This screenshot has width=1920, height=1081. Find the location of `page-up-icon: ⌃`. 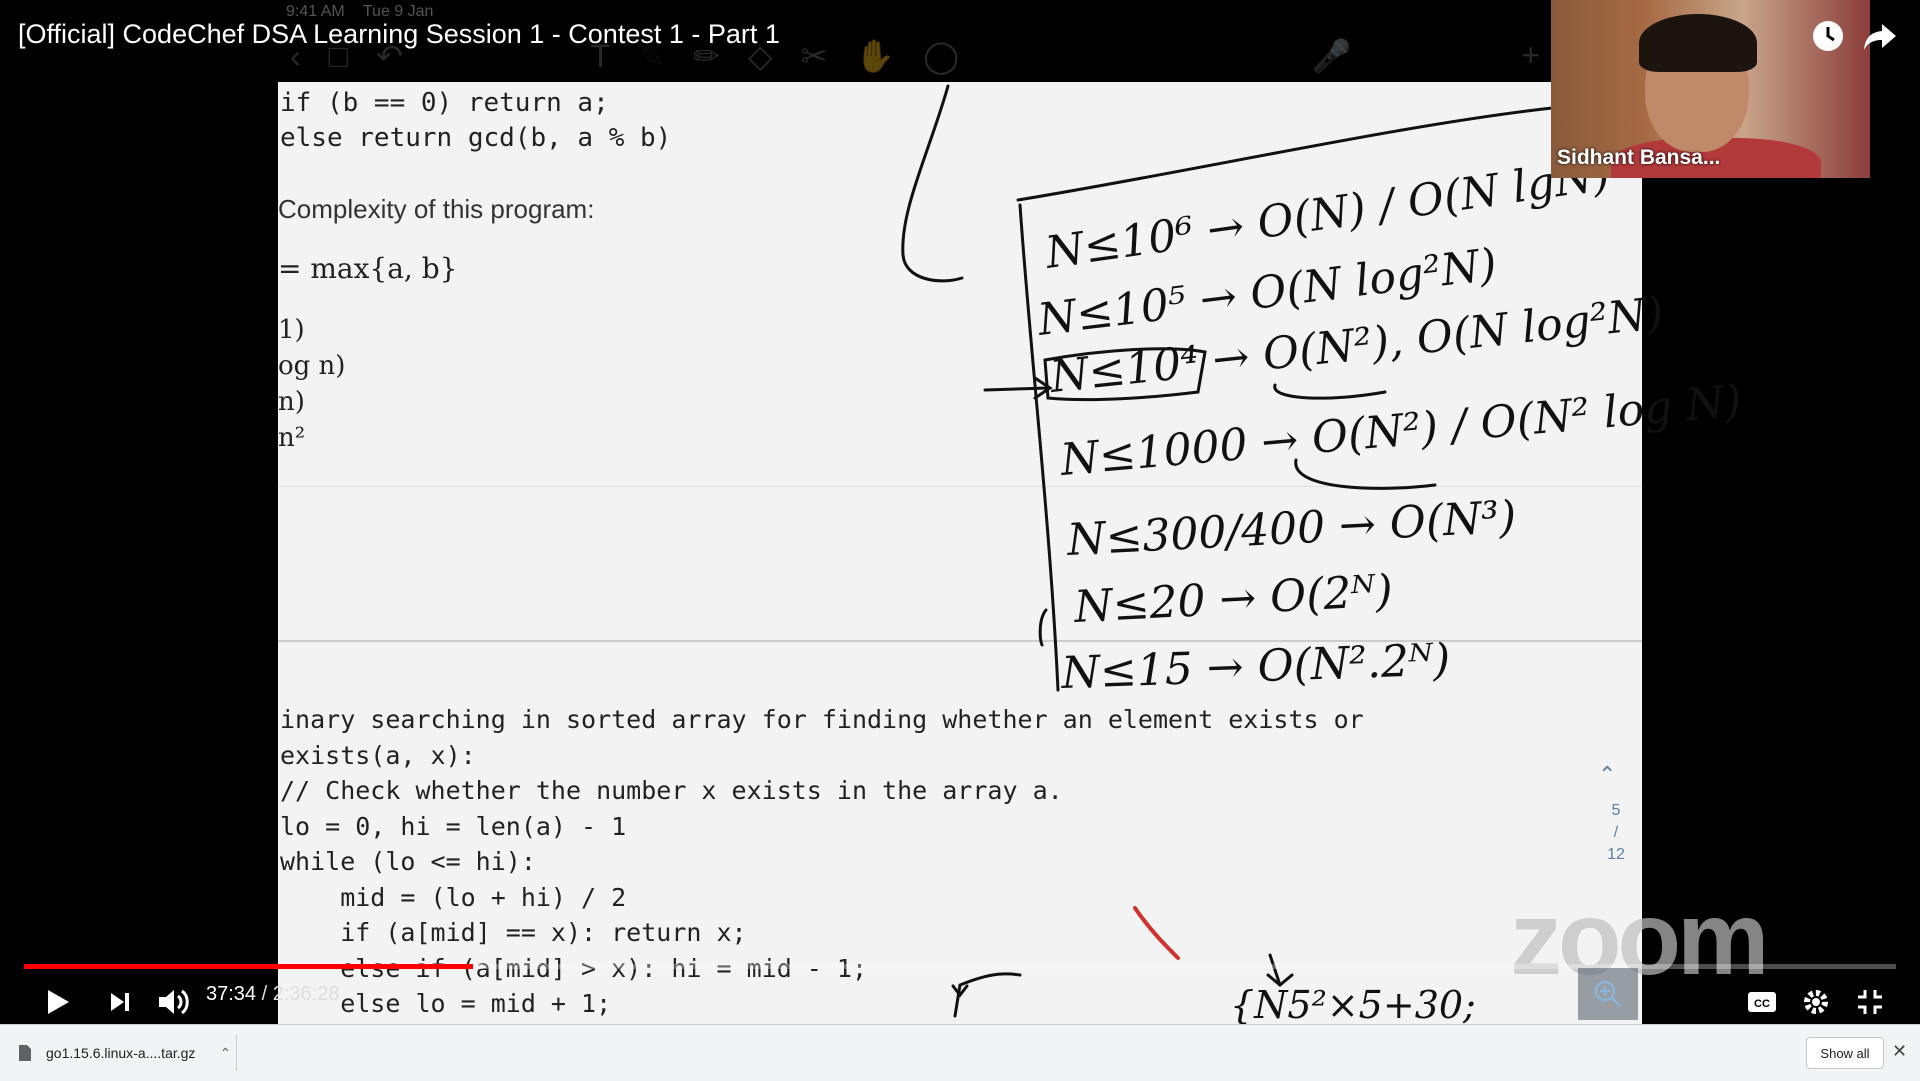

page-up-icon: ⌃ is located at coordinates (1607, 775).